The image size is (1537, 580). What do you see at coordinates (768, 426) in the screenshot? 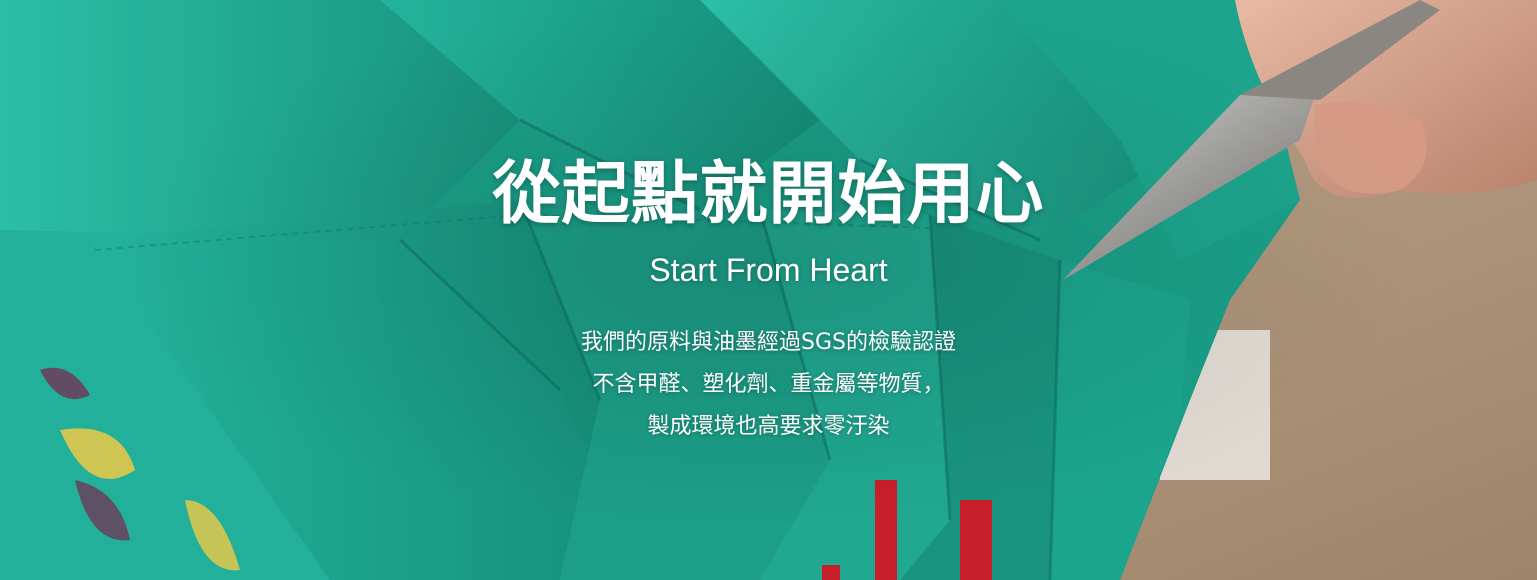
I see `hero-description-line: 製成環境也高要求零汙染` at bounding box center [768, 426].